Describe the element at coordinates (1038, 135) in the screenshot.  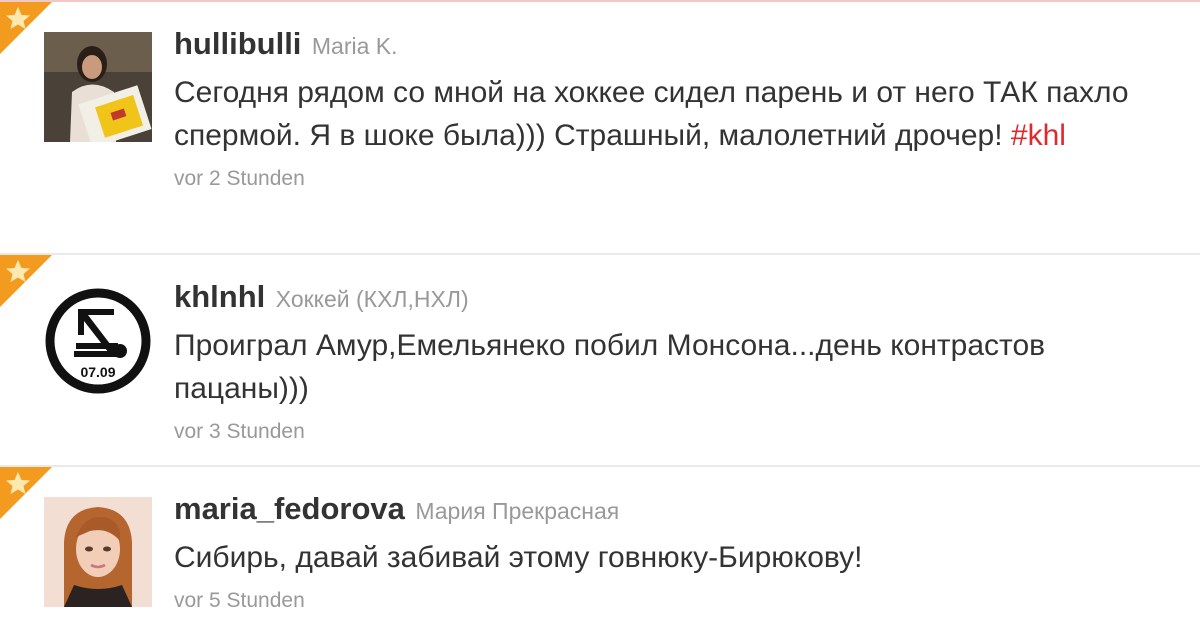
I see `hashtag-link: #khl` at that location.